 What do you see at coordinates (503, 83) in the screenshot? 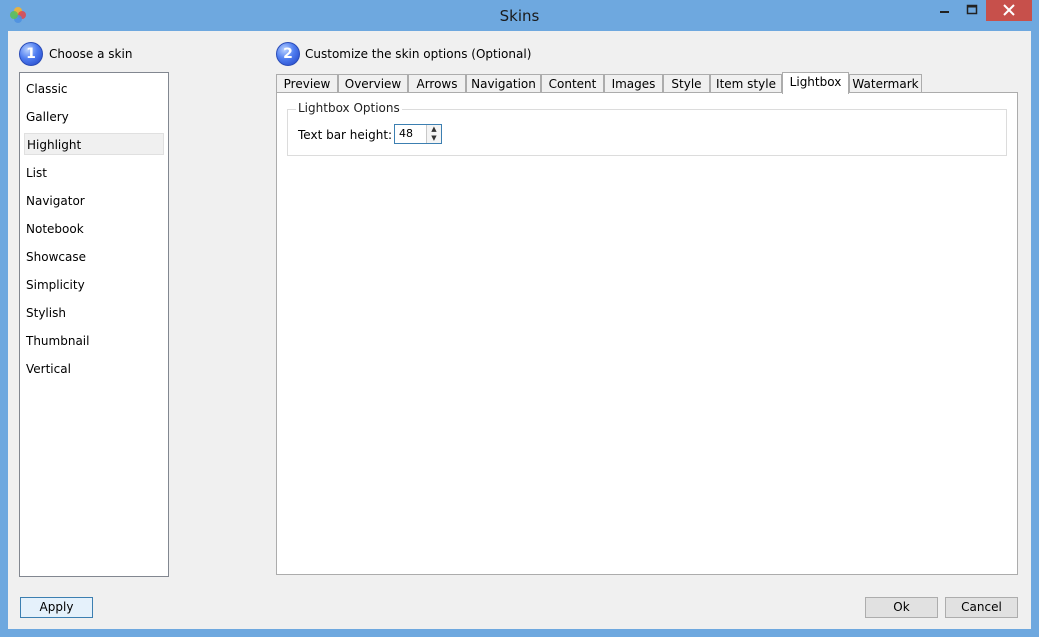
I see `tab-navigation: Navigation` at bounding box center [503, 83].